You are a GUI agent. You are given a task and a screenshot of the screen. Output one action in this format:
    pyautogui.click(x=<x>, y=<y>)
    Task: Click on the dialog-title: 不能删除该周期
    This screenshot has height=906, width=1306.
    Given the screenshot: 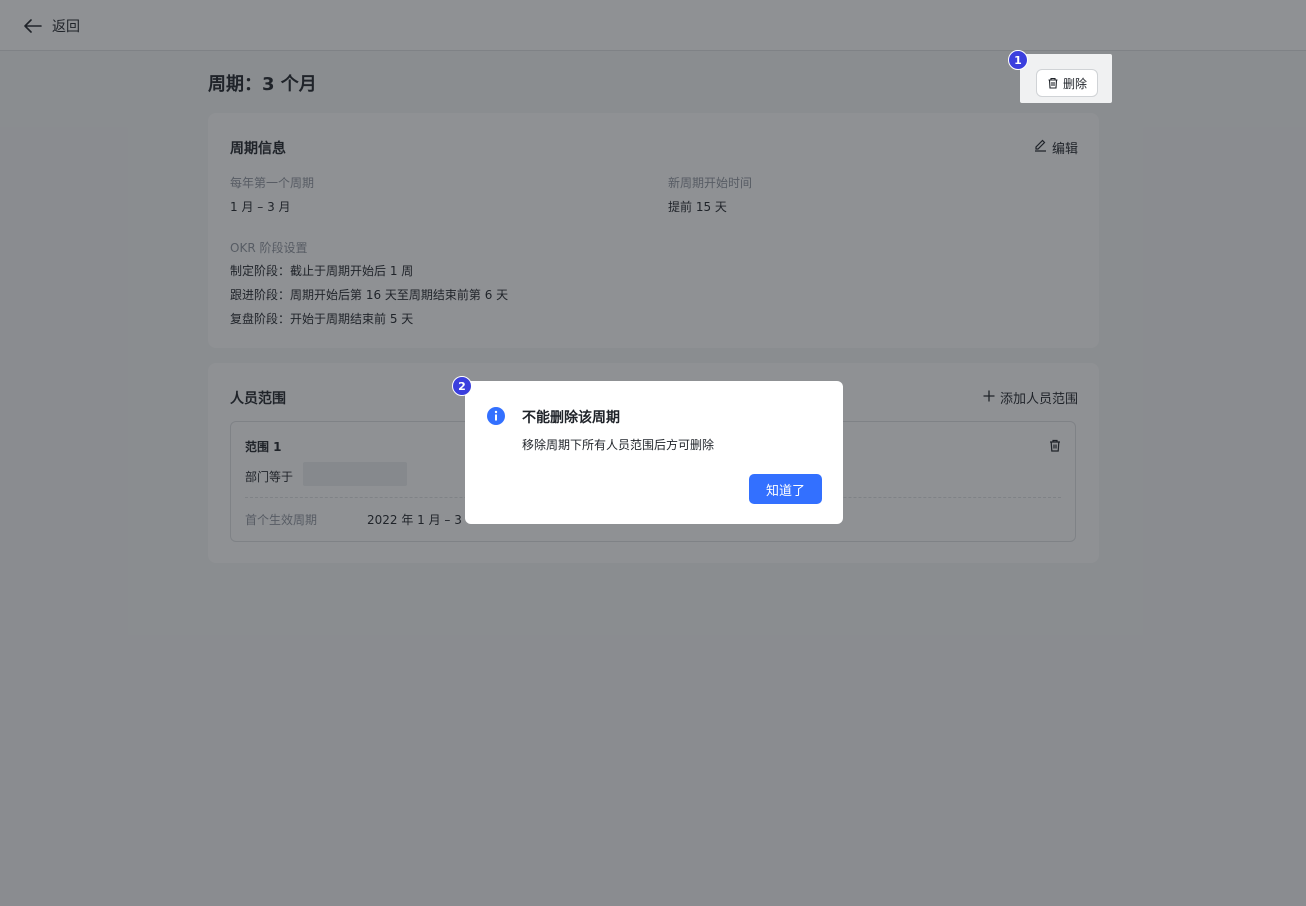 What is the action you would take?
    pyautogui.click(x=571, y=418)
    